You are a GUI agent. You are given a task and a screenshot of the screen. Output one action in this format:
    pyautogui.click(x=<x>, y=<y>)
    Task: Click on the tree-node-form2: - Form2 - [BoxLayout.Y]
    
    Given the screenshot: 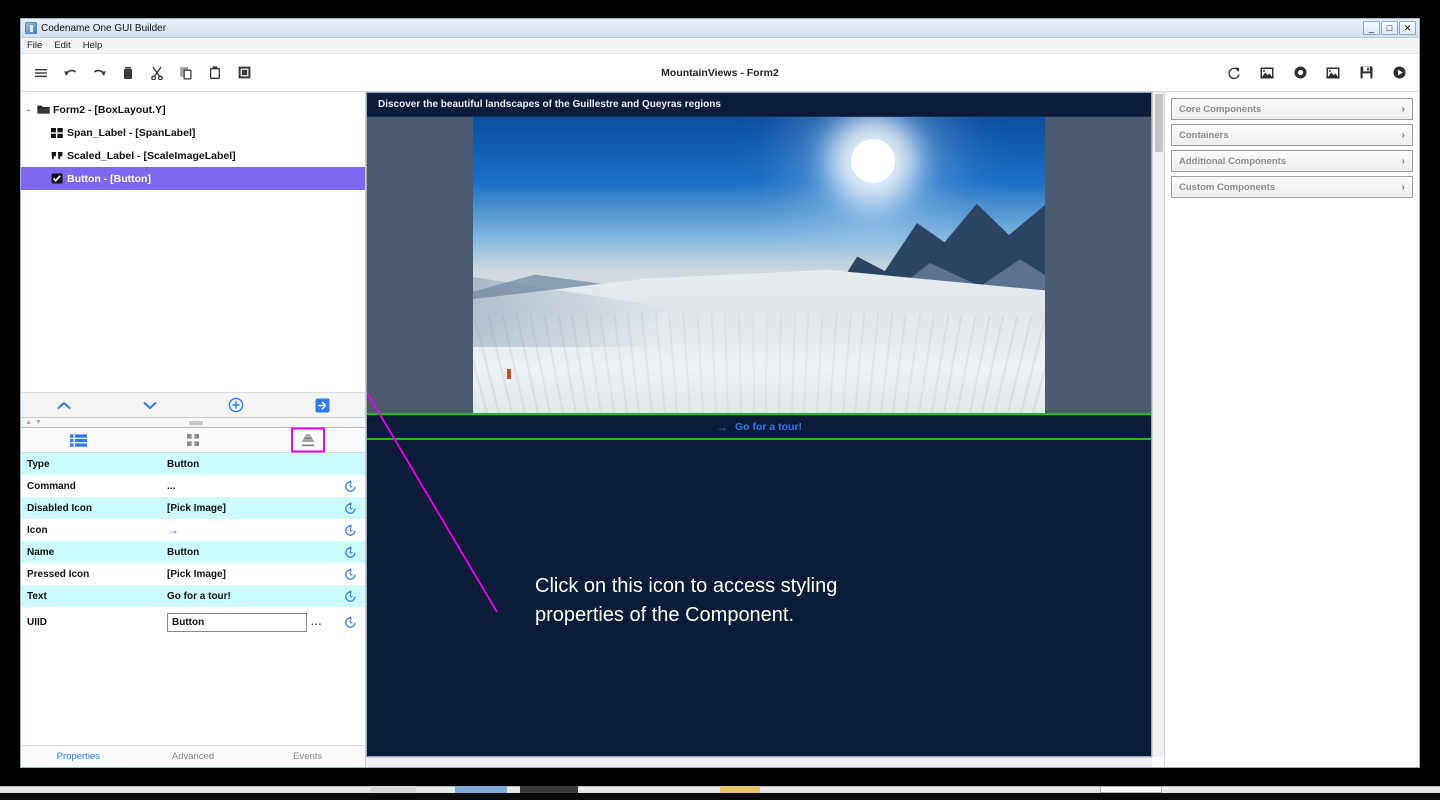 What is the action you would take?
    pyautogui.click(x=193, y=109)
    